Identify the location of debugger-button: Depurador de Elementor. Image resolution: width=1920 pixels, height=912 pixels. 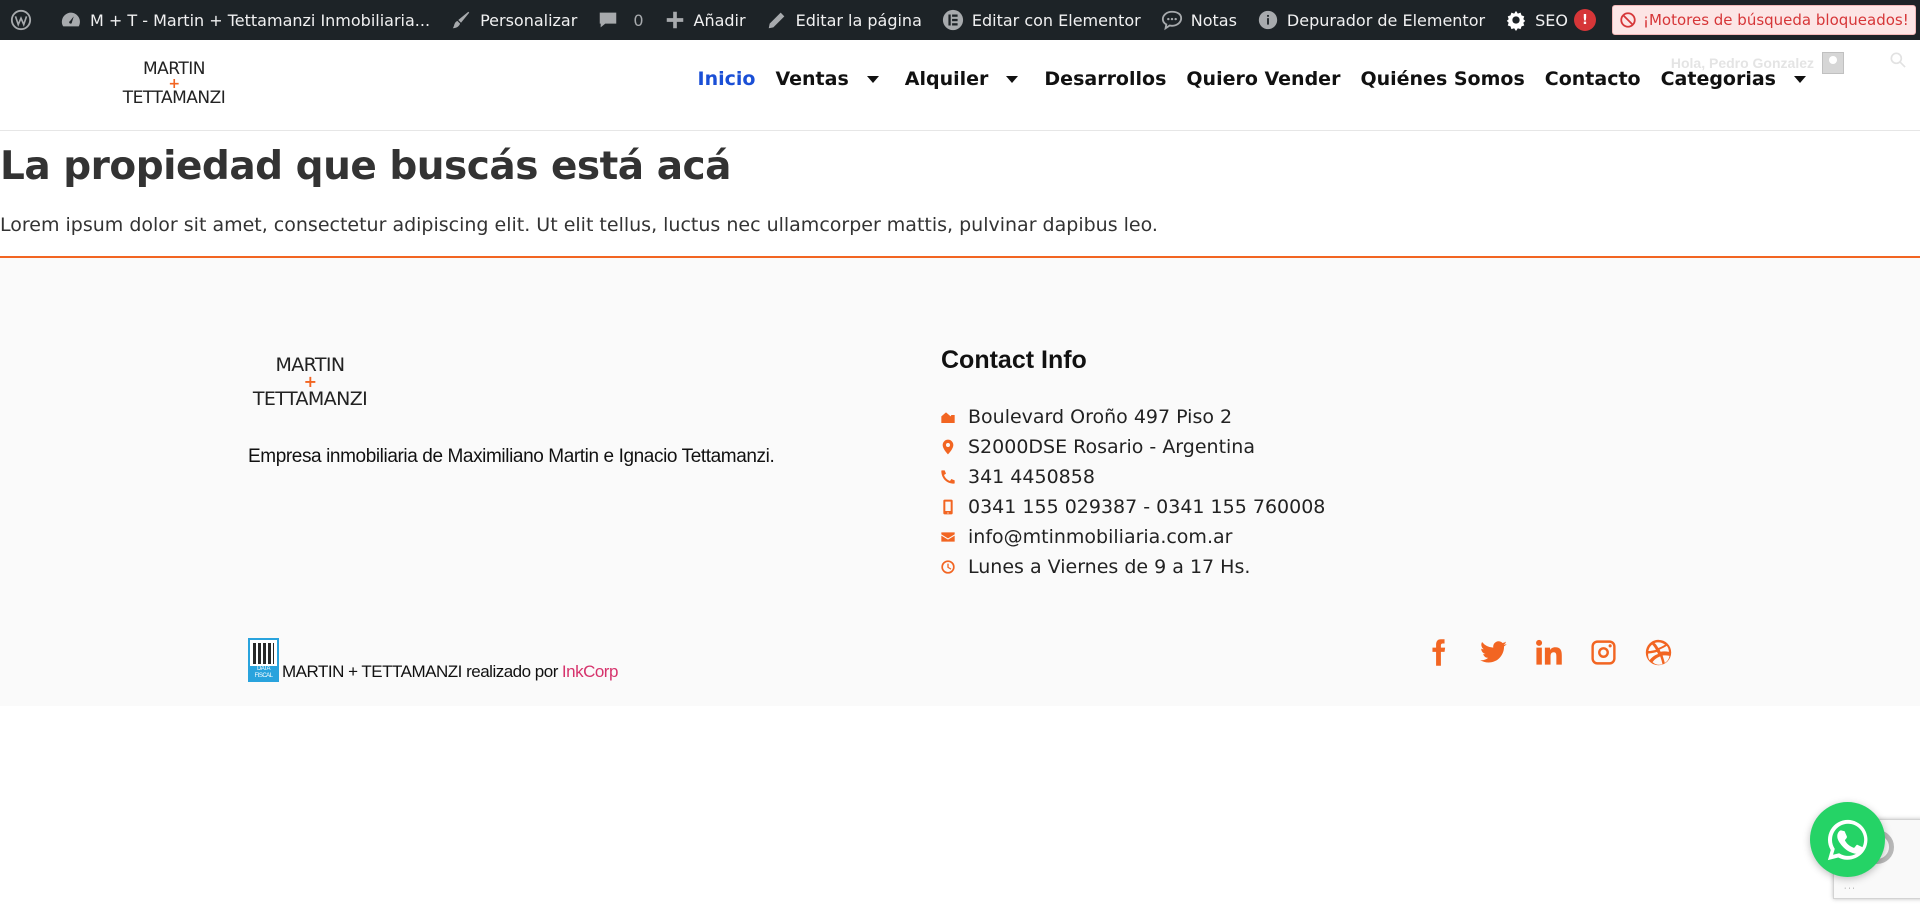
(1371, 20).